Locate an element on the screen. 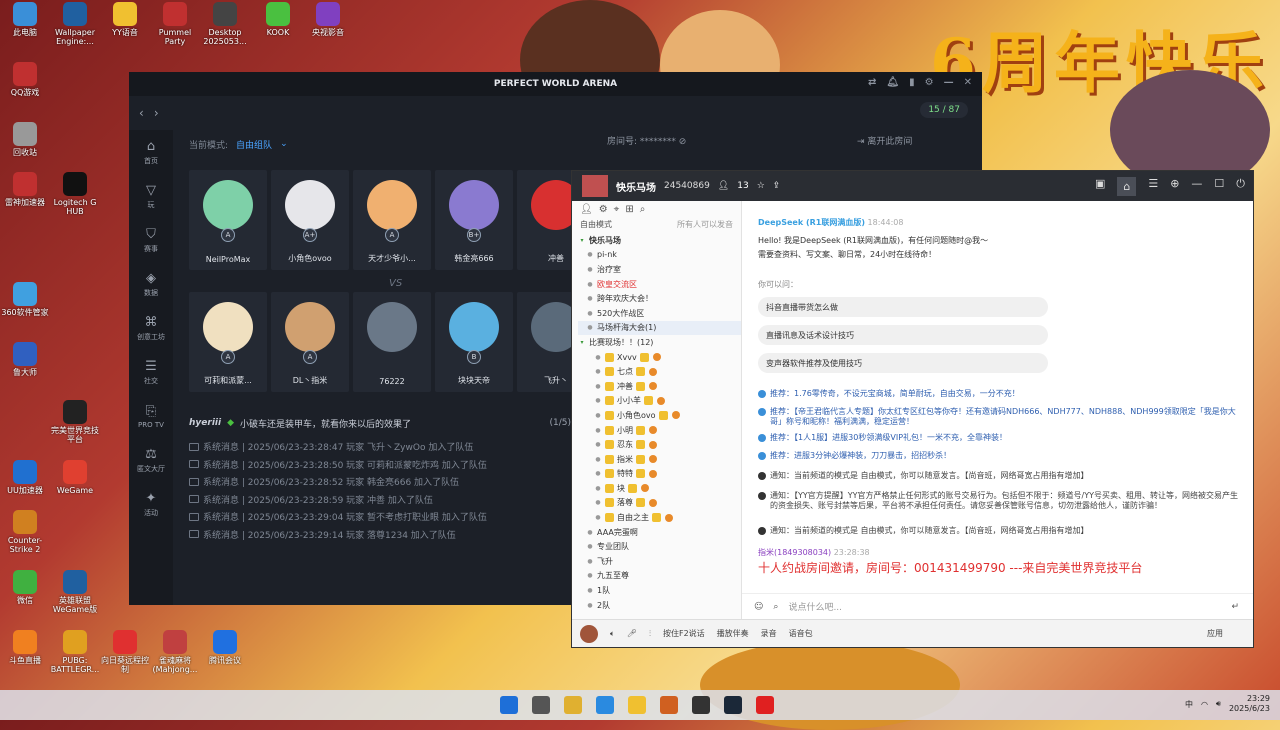 The image size is (1280, 730). tree-item-user: ● 小明 is located at coordinates (659, 430).